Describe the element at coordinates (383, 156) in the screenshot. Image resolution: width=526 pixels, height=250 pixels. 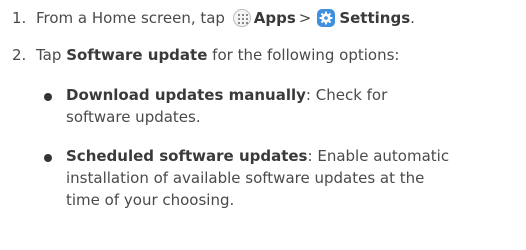
I see `bullet-2-desc-1: Enable automatic` at that location.